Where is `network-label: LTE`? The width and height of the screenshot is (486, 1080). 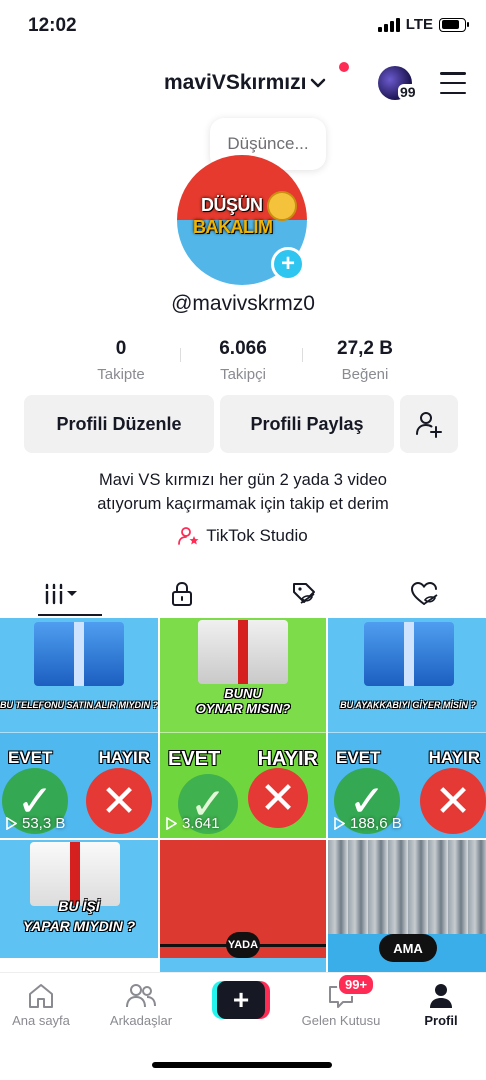 network-label: LTE is located at coordinates (419, 24).